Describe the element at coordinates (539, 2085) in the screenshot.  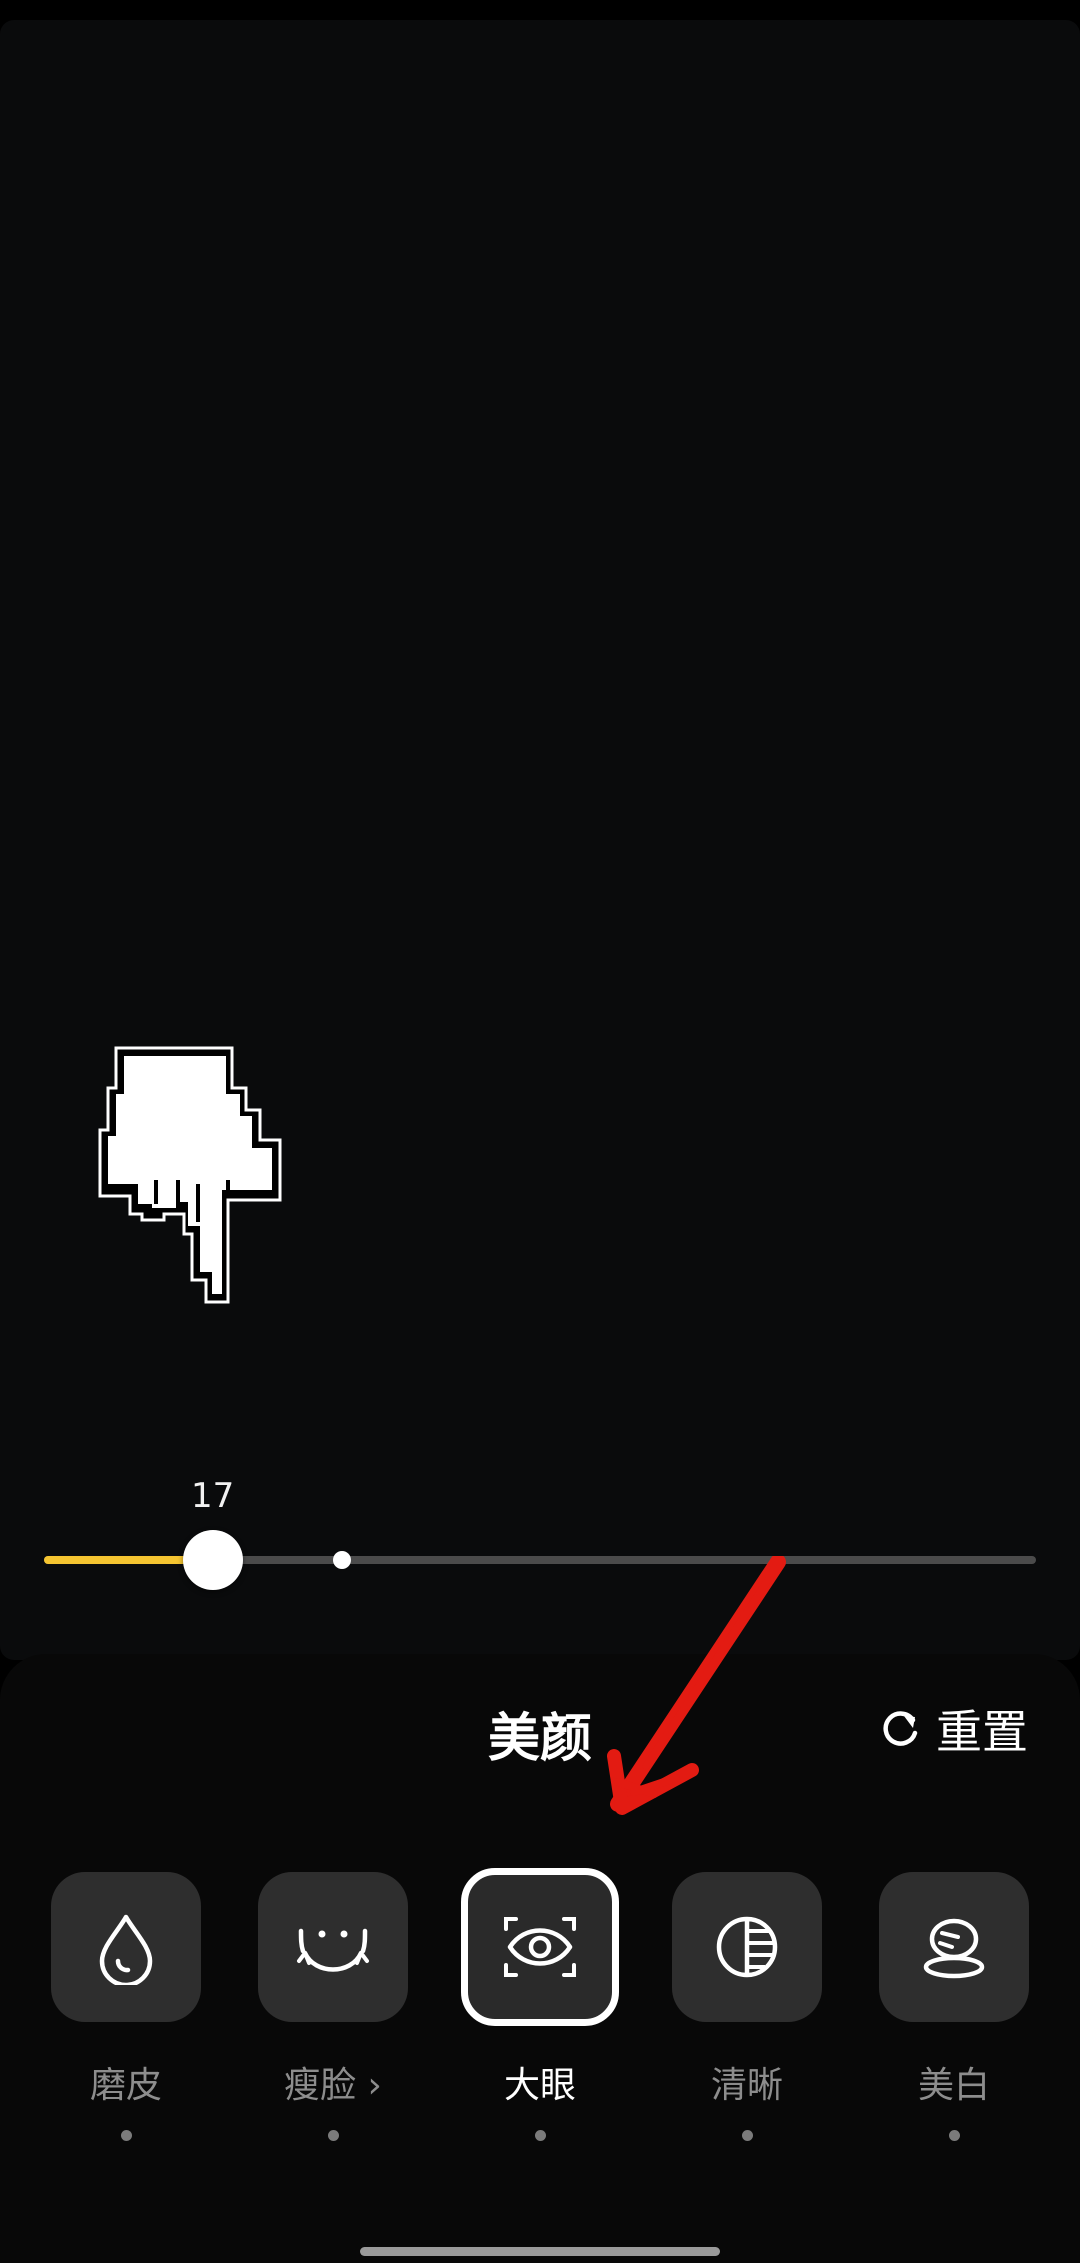
I see `tool-label: 大眼` at that location.